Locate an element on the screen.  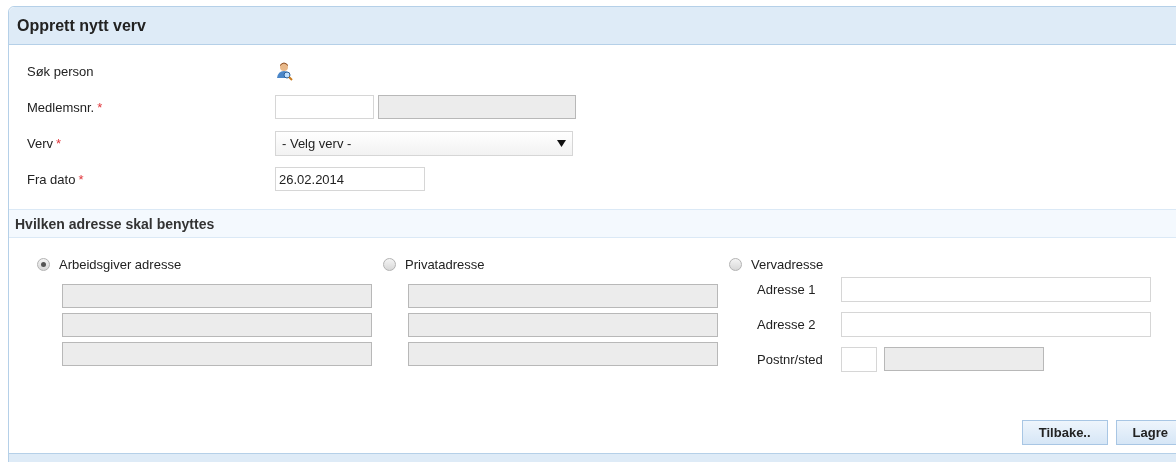
panel-title: Opprett nytt verv is located at coordinates (81, 25).